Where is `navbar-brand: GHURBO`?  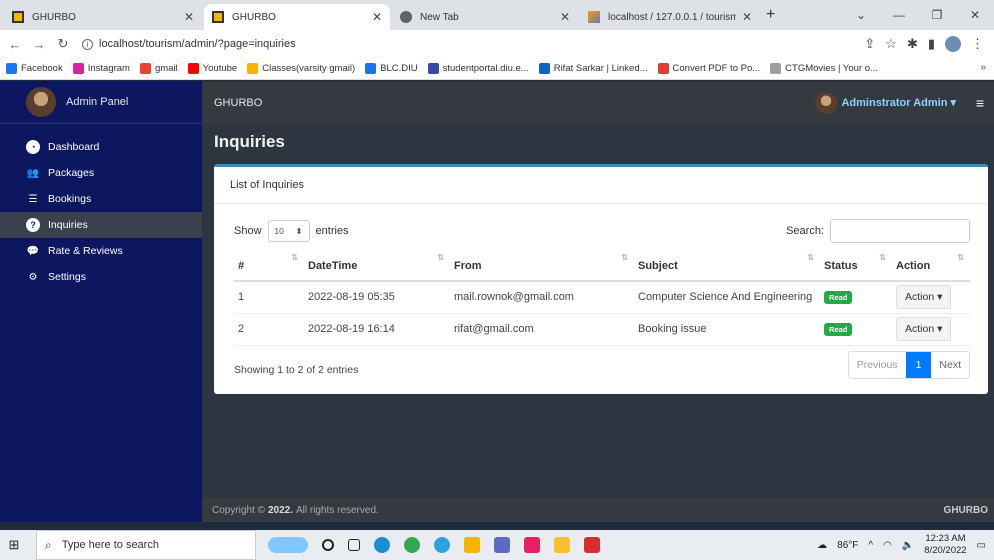
navbar-brand: GHURBO is located at coordinates (238, 103).